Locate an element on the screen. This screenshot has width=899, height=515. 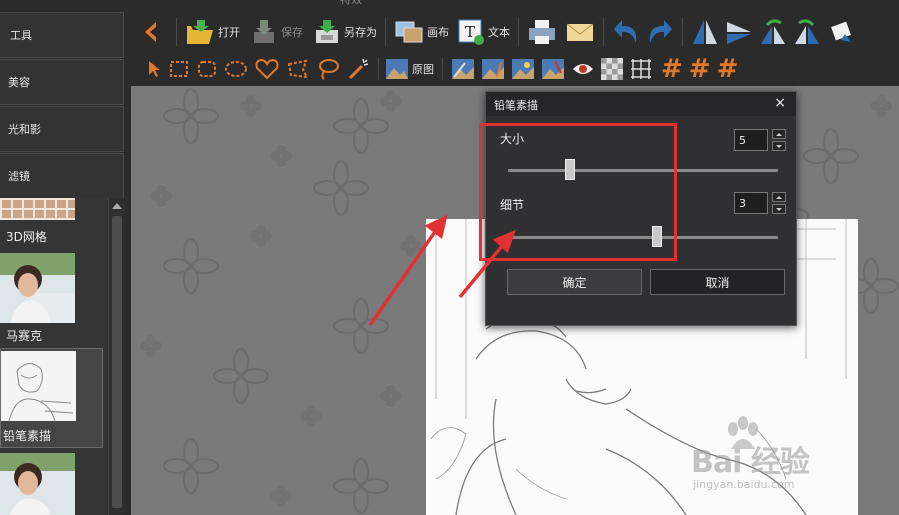
redo-icon is located at coordinates (660, 31).